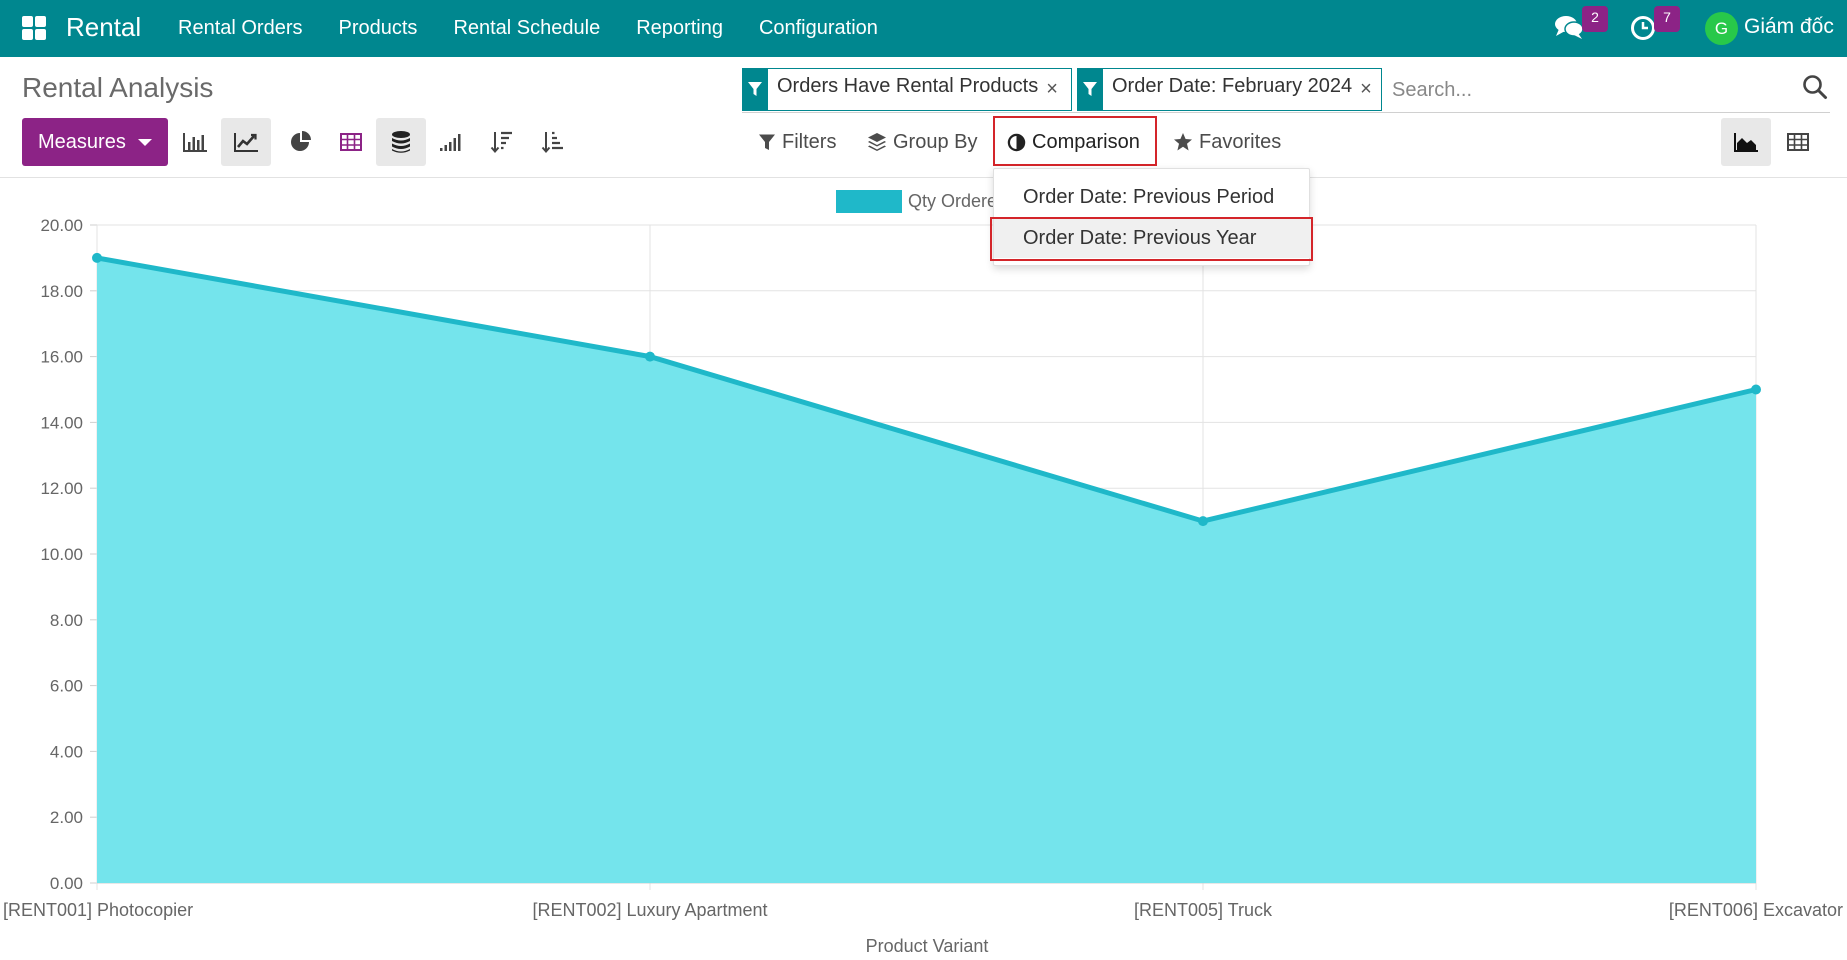  I want to click on group-by-label: Group By, so click(935, 141).